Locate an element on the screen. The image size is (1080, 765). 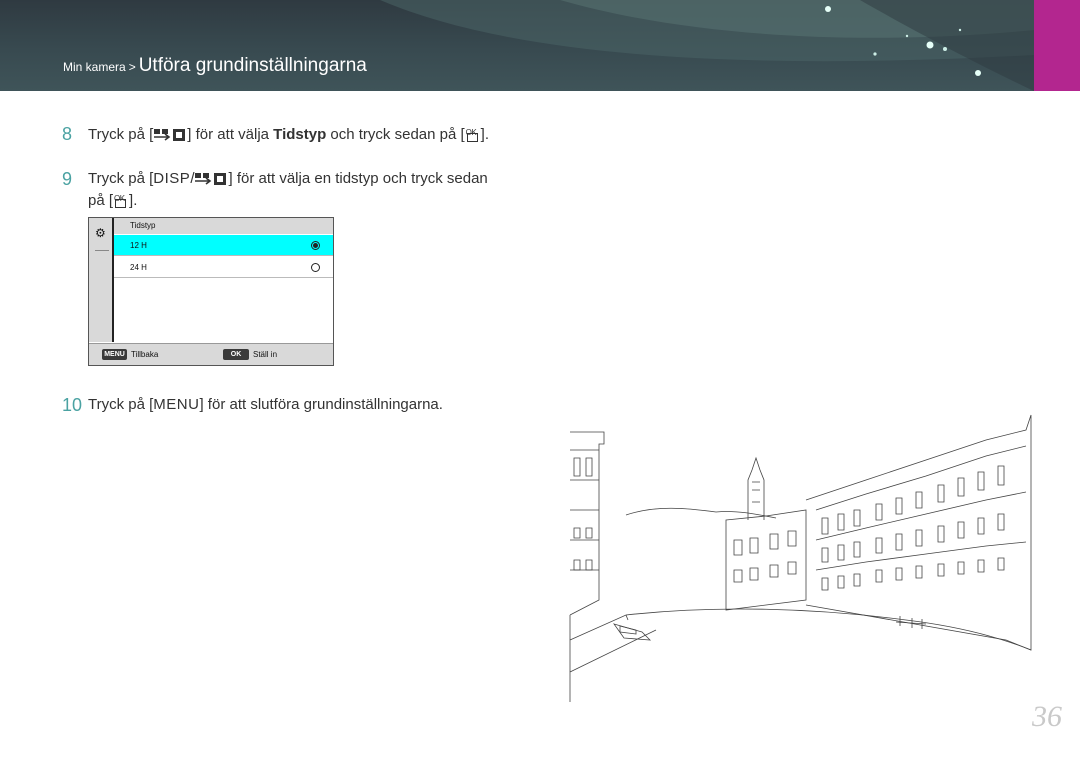
page-number: 36 is located at coordinates (1047, 716).